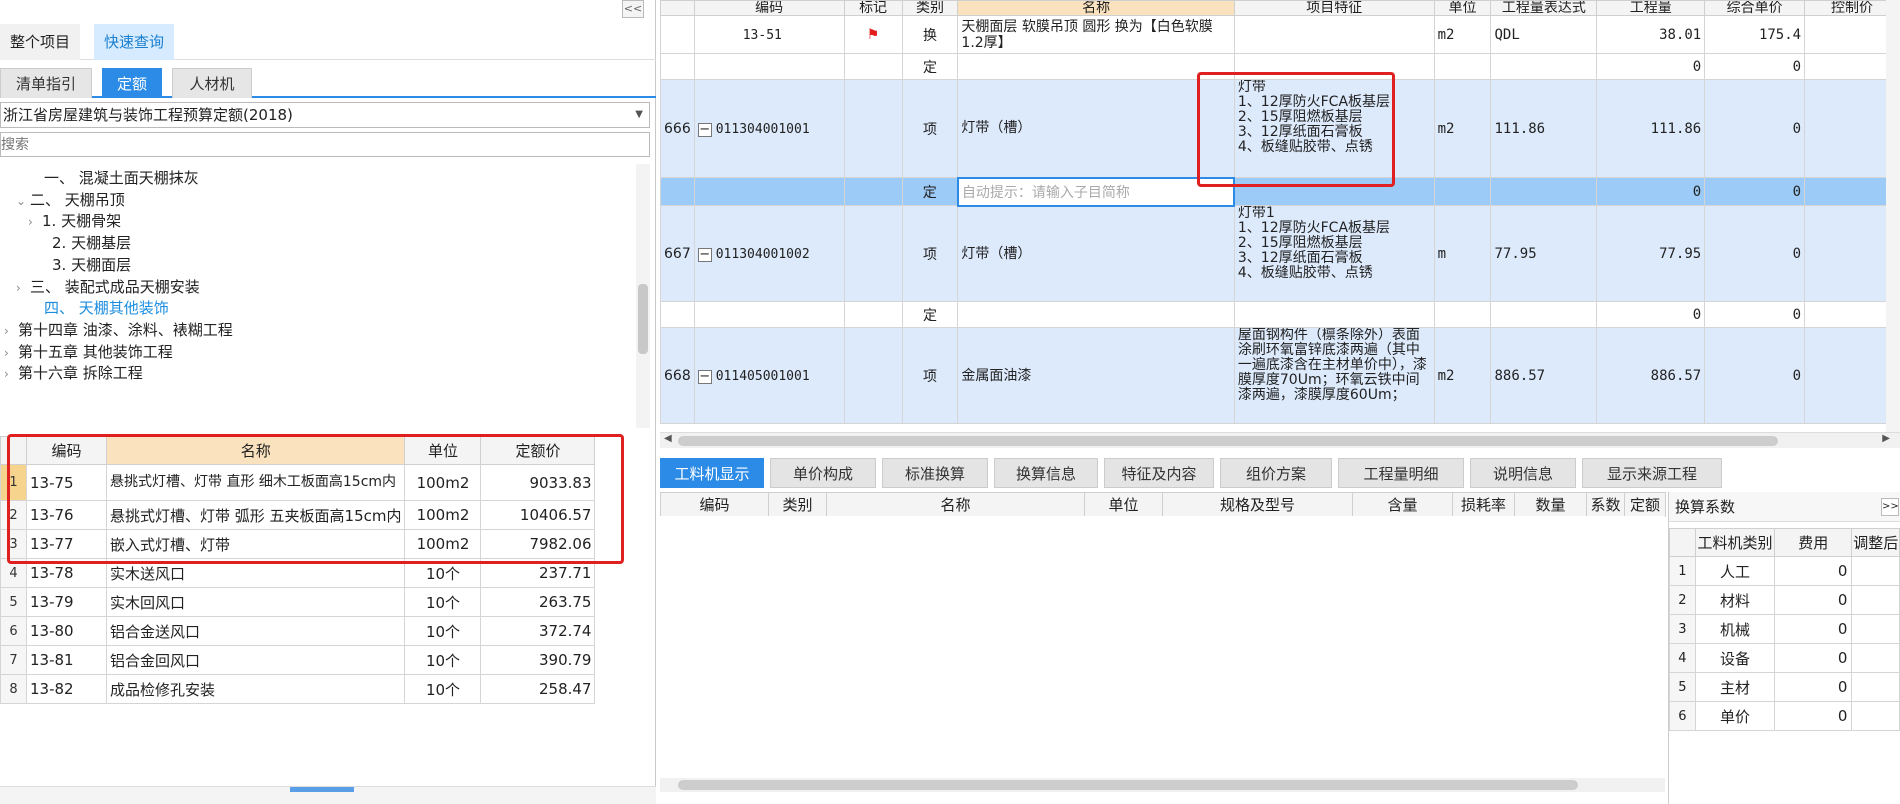 The height and width of the screenshot is (804, 1900). I want to click on table-row: 7 13-81 铝合金回风口 10个 390.79, so click(298, 660).